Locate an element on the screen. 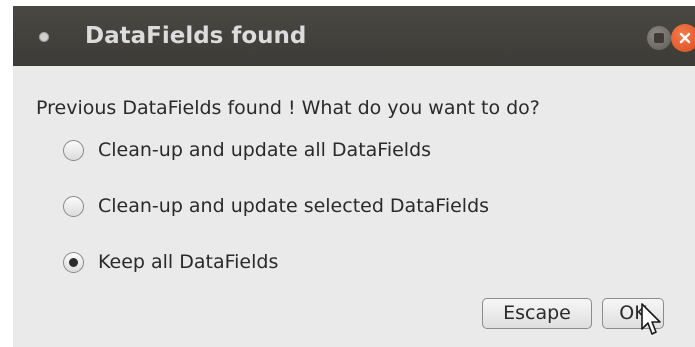 Image resolution: width=695 pixels, height=347 pixels. window-title: DataFields found is located at coordinates (196, 36).